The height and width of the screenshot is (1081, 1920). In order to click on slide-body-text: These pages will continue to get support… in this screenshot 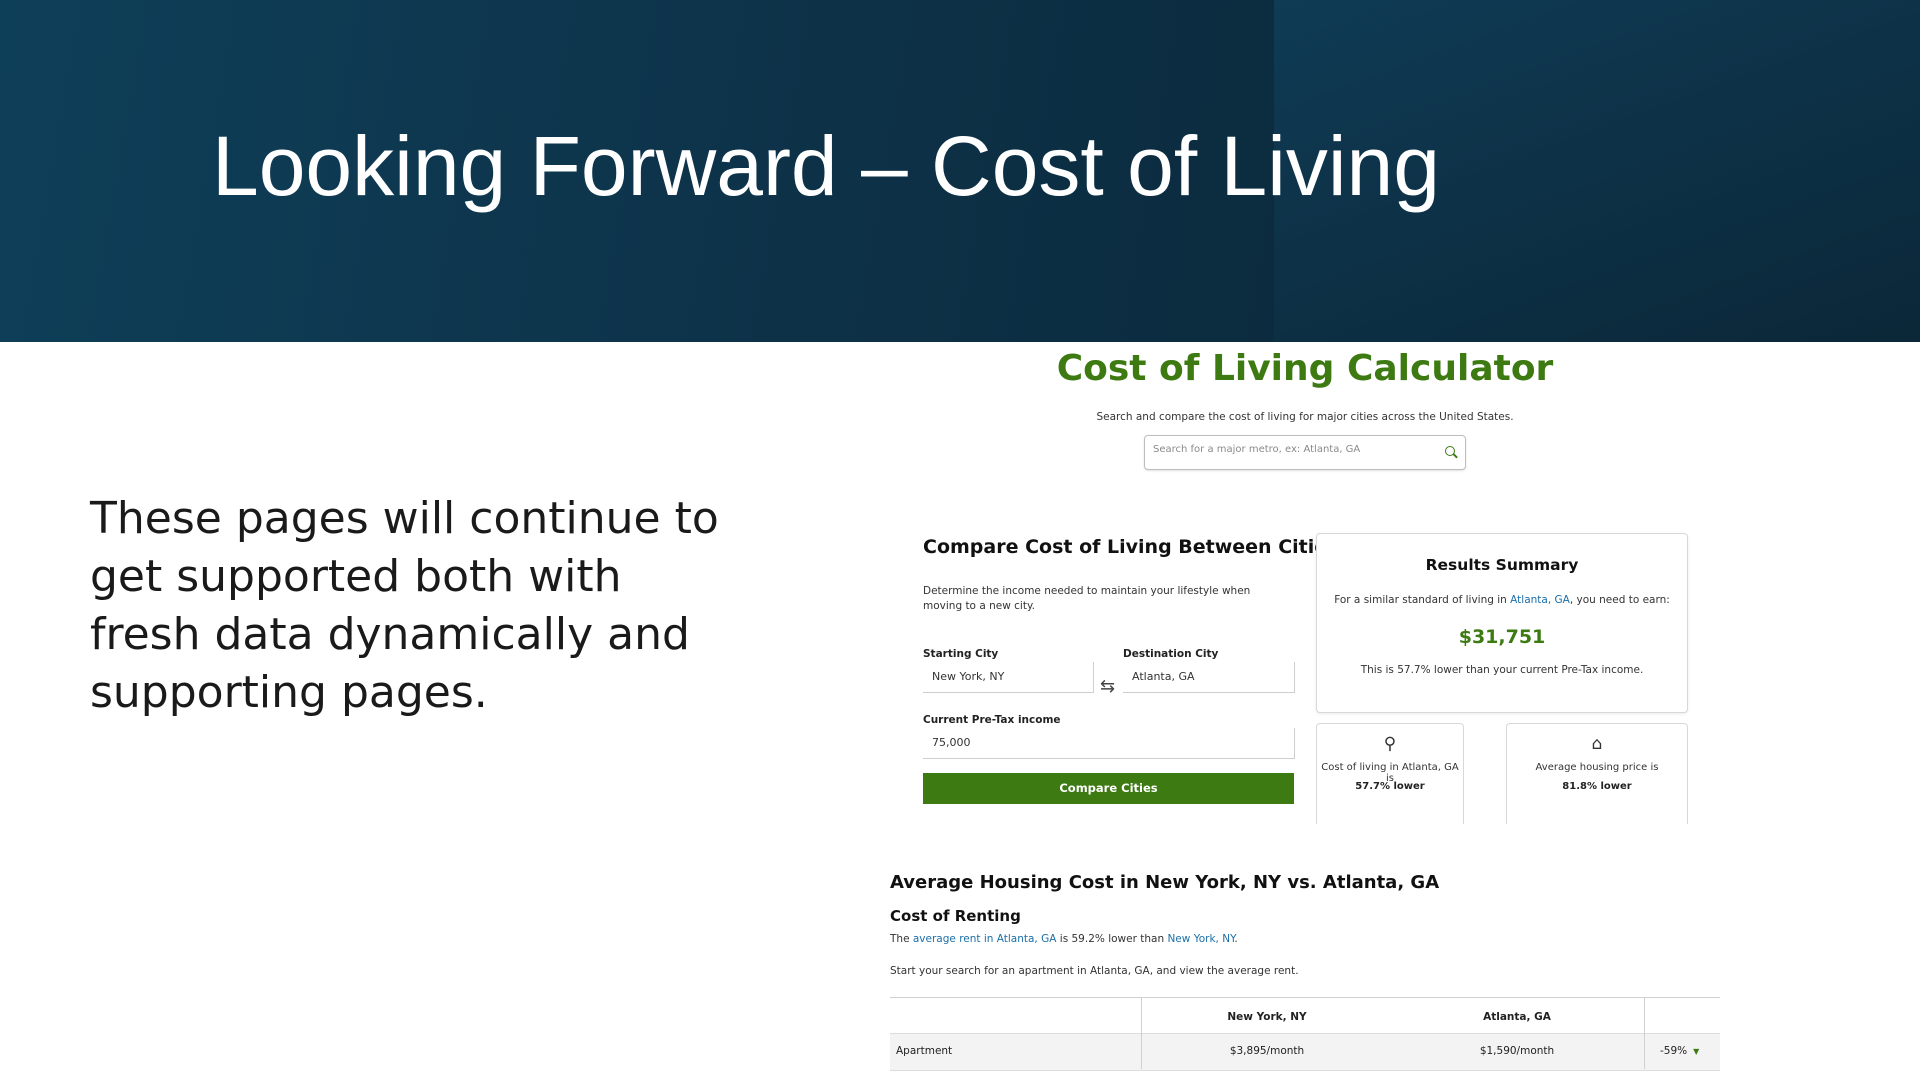, I will do `click(404, 605)`.